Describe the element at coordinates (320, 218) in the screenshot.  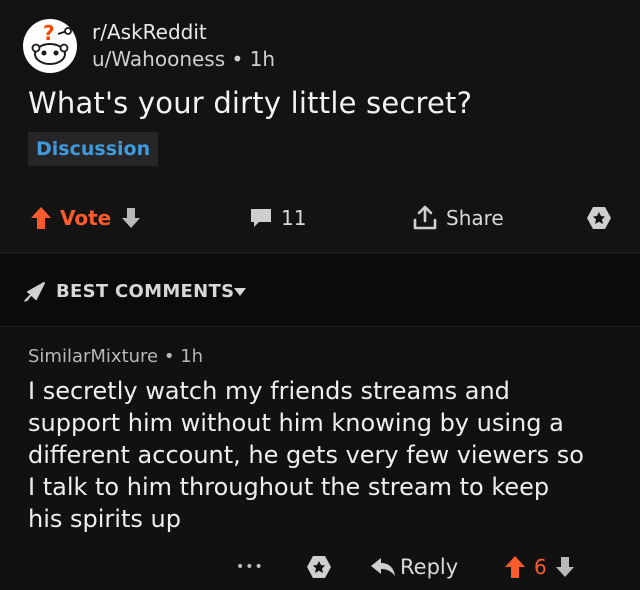
I see `post-action-bar: Vote 11 Share` at that location.